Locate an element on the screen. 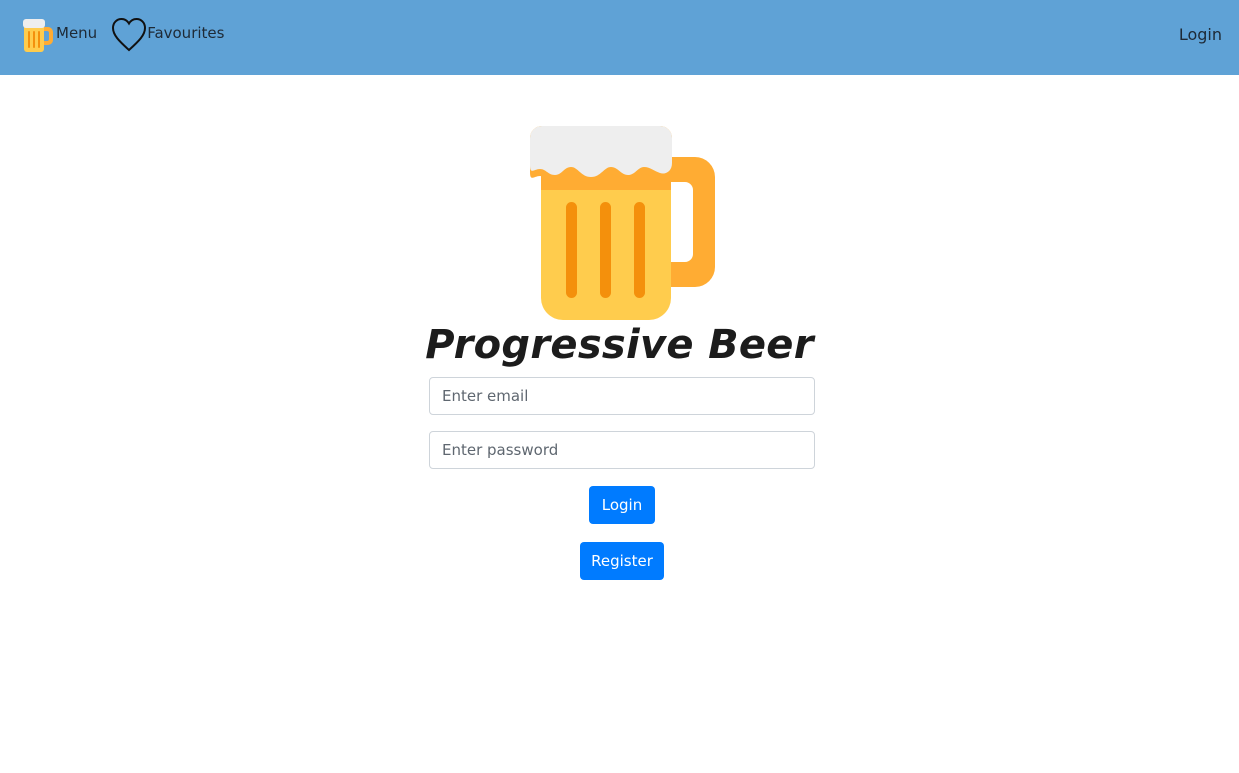  email-field is located at coordinates (622, 396).